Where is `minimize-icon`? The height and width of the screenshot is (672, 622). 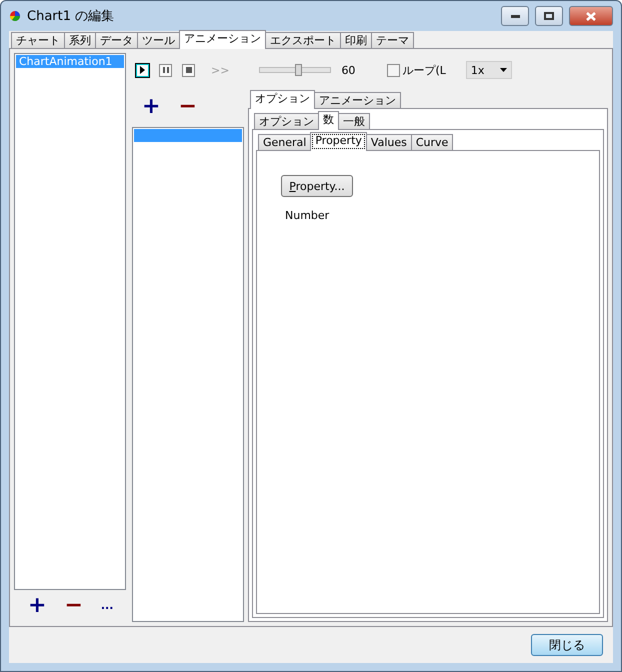
minimize-icon is located at coordinates (515, 16).